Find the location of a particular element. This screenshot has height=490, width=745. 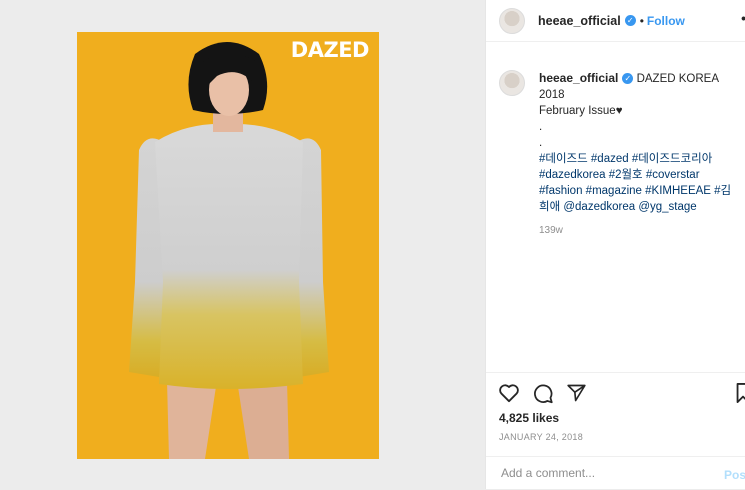

comment-bar: Pos is located at coordinates (615, 473).